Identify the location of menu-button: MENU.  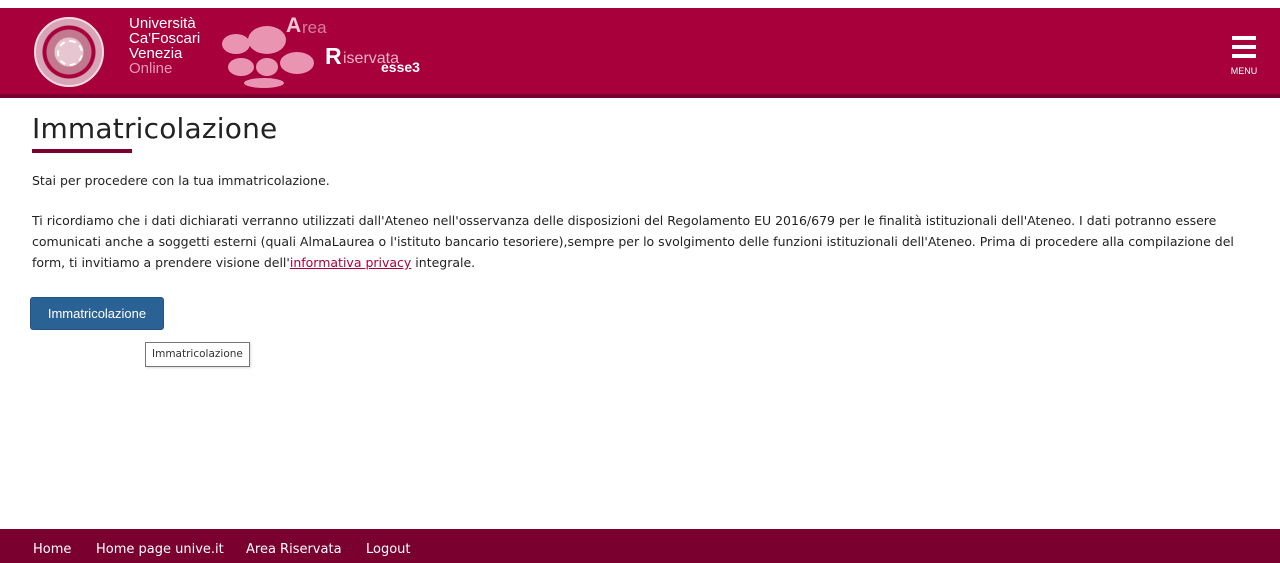
(1244, 57).